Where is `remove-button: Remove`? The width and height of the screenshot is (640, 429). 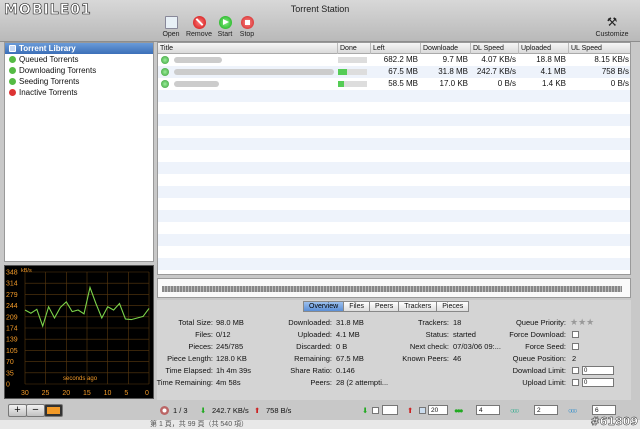 remove-button: Remove is located at coordinates (199, 27).